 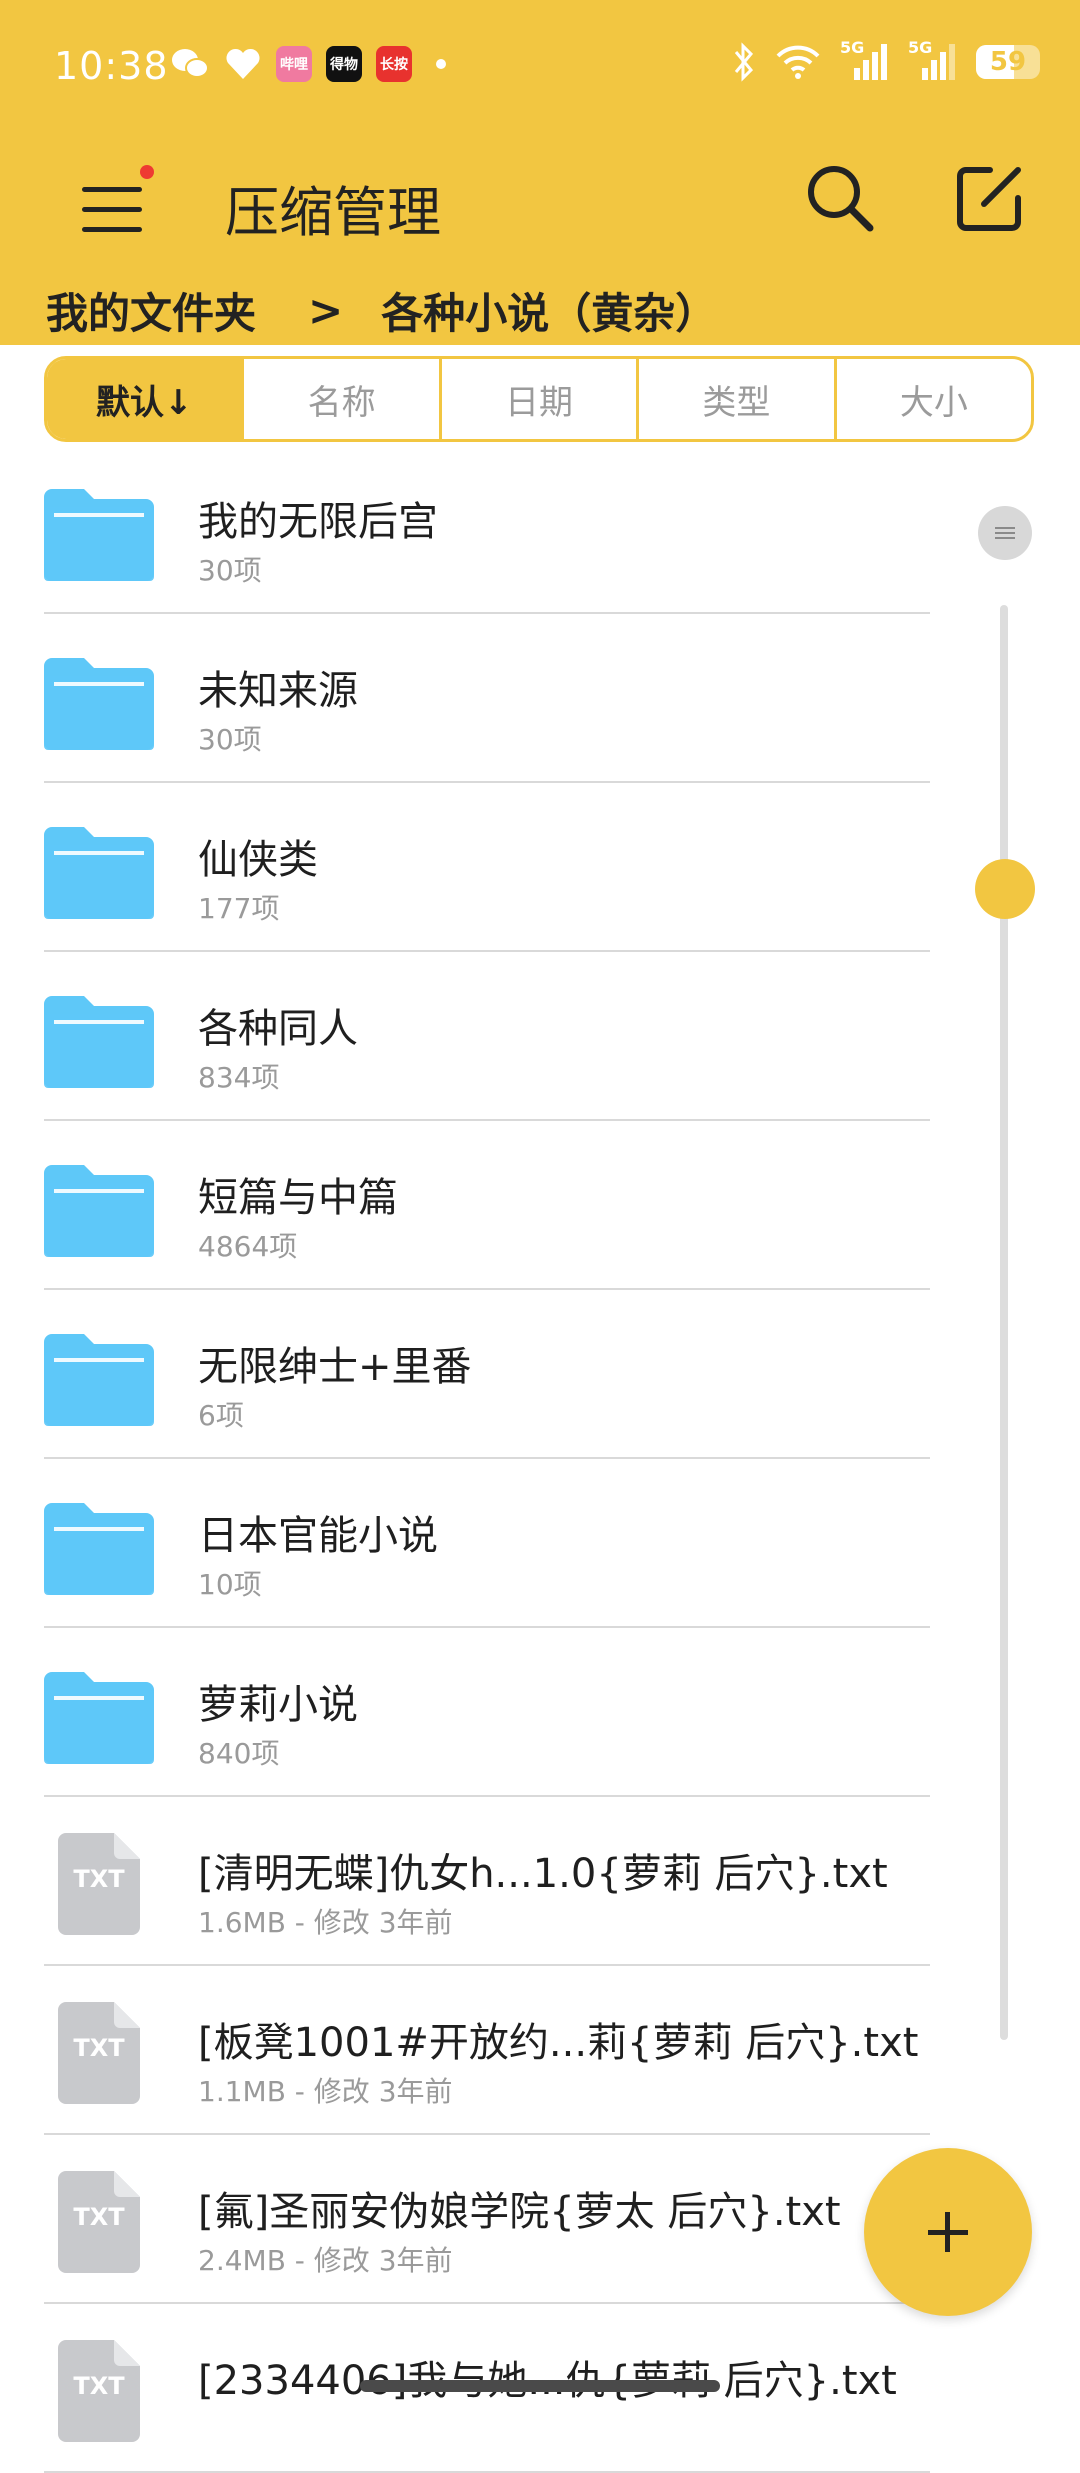 I want to click on bluetooth-icon, so click(x=744, y=62).